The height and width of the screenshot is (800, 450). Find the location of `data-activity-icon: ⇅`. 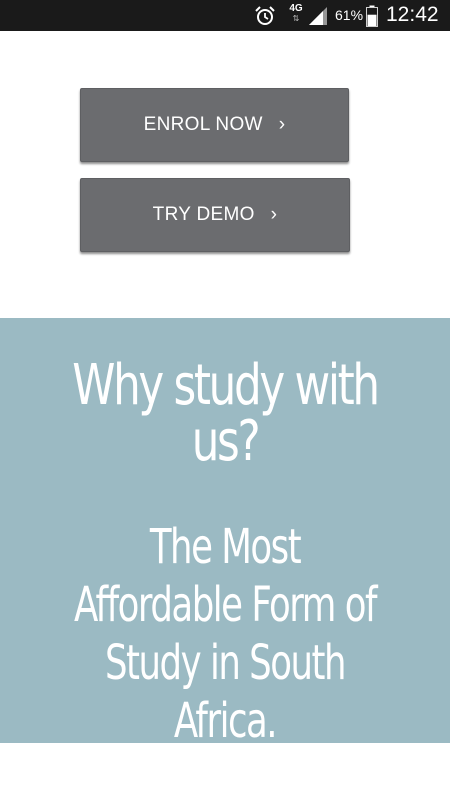

data-activity-icon: ⇅ is located at coordinates (296, 18).